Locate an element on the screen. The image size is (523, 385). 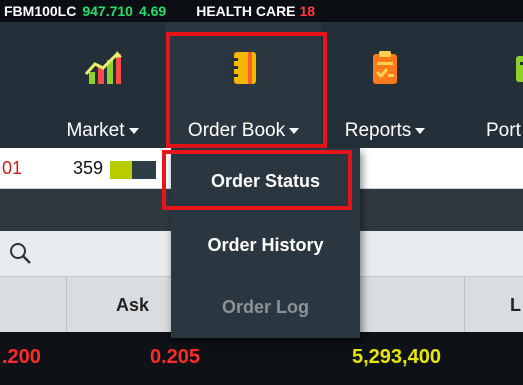
bar-chart-trend-icon is located at coordinates (103, 67).